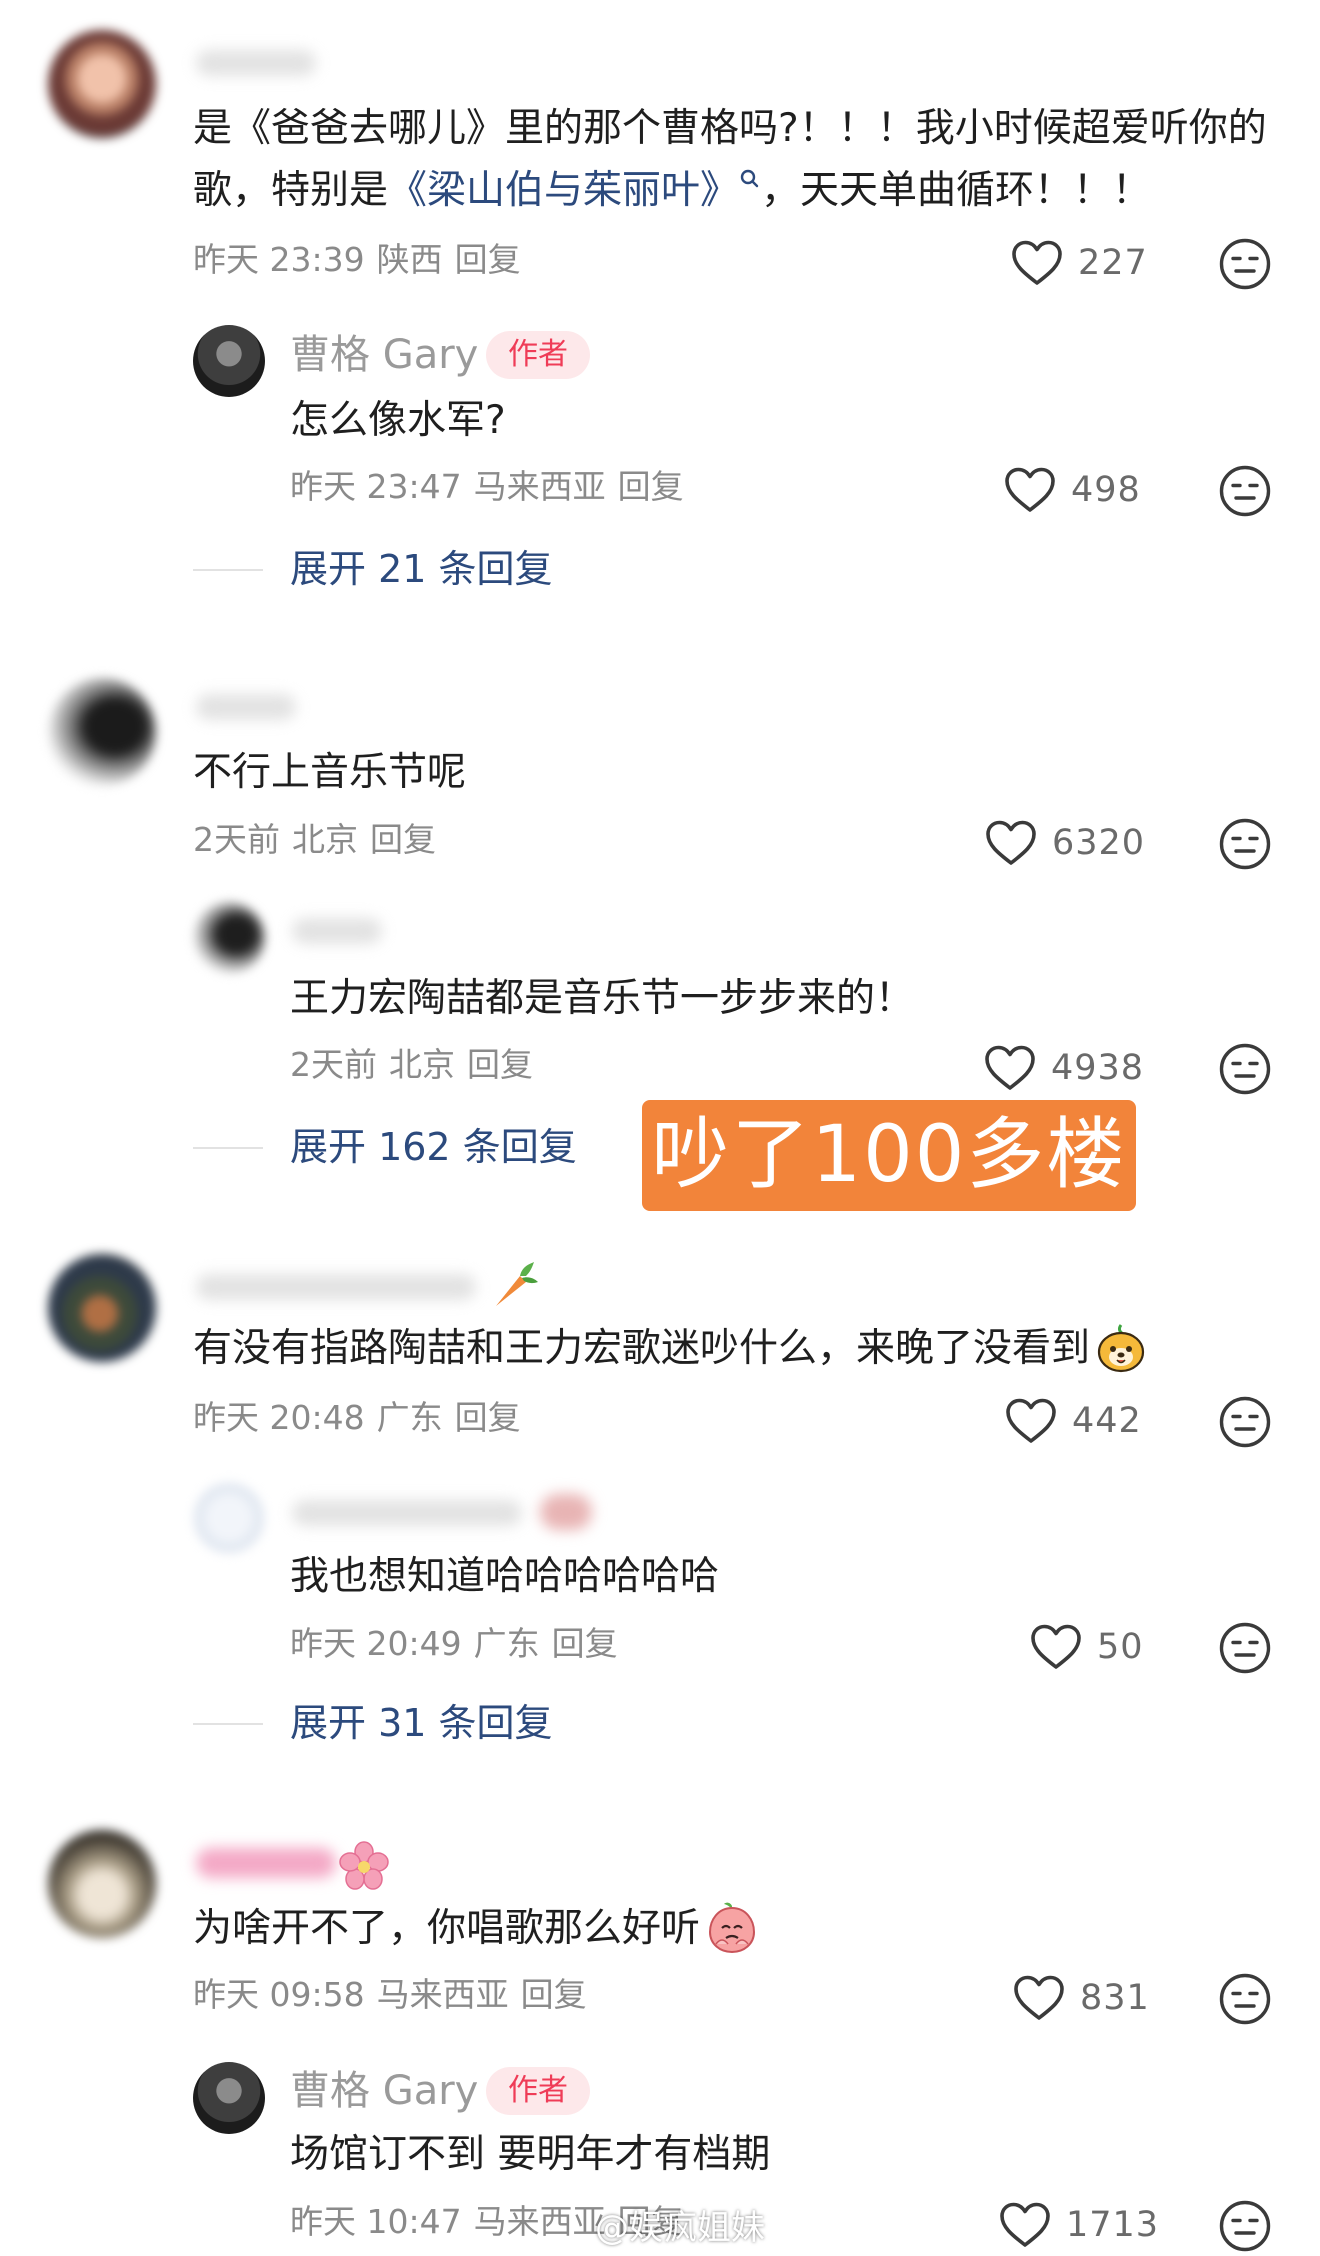 The image size is (1320, 2256). I want to click on reply-time: 昨天 23:47, so click(376, 486).